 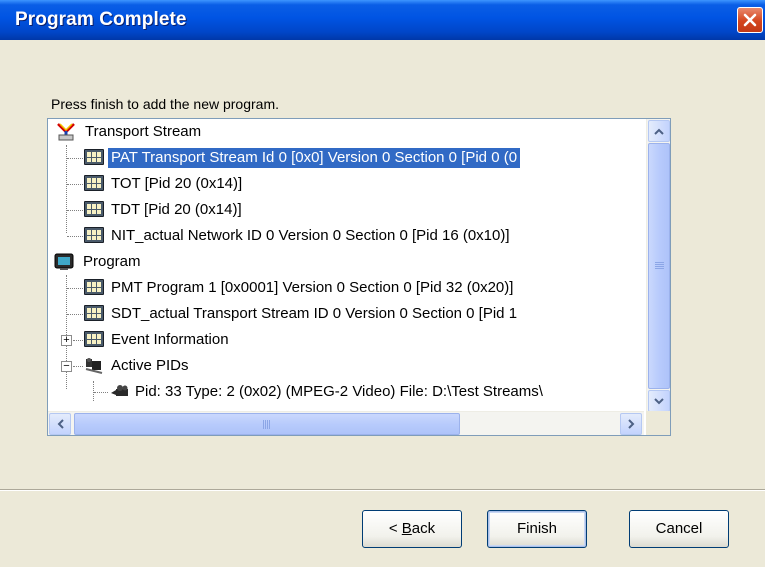 What do you see at coordinates (382, 20) in the screenshot?
I see `title-bar: Program Complete` at bounding box center [382, 20].